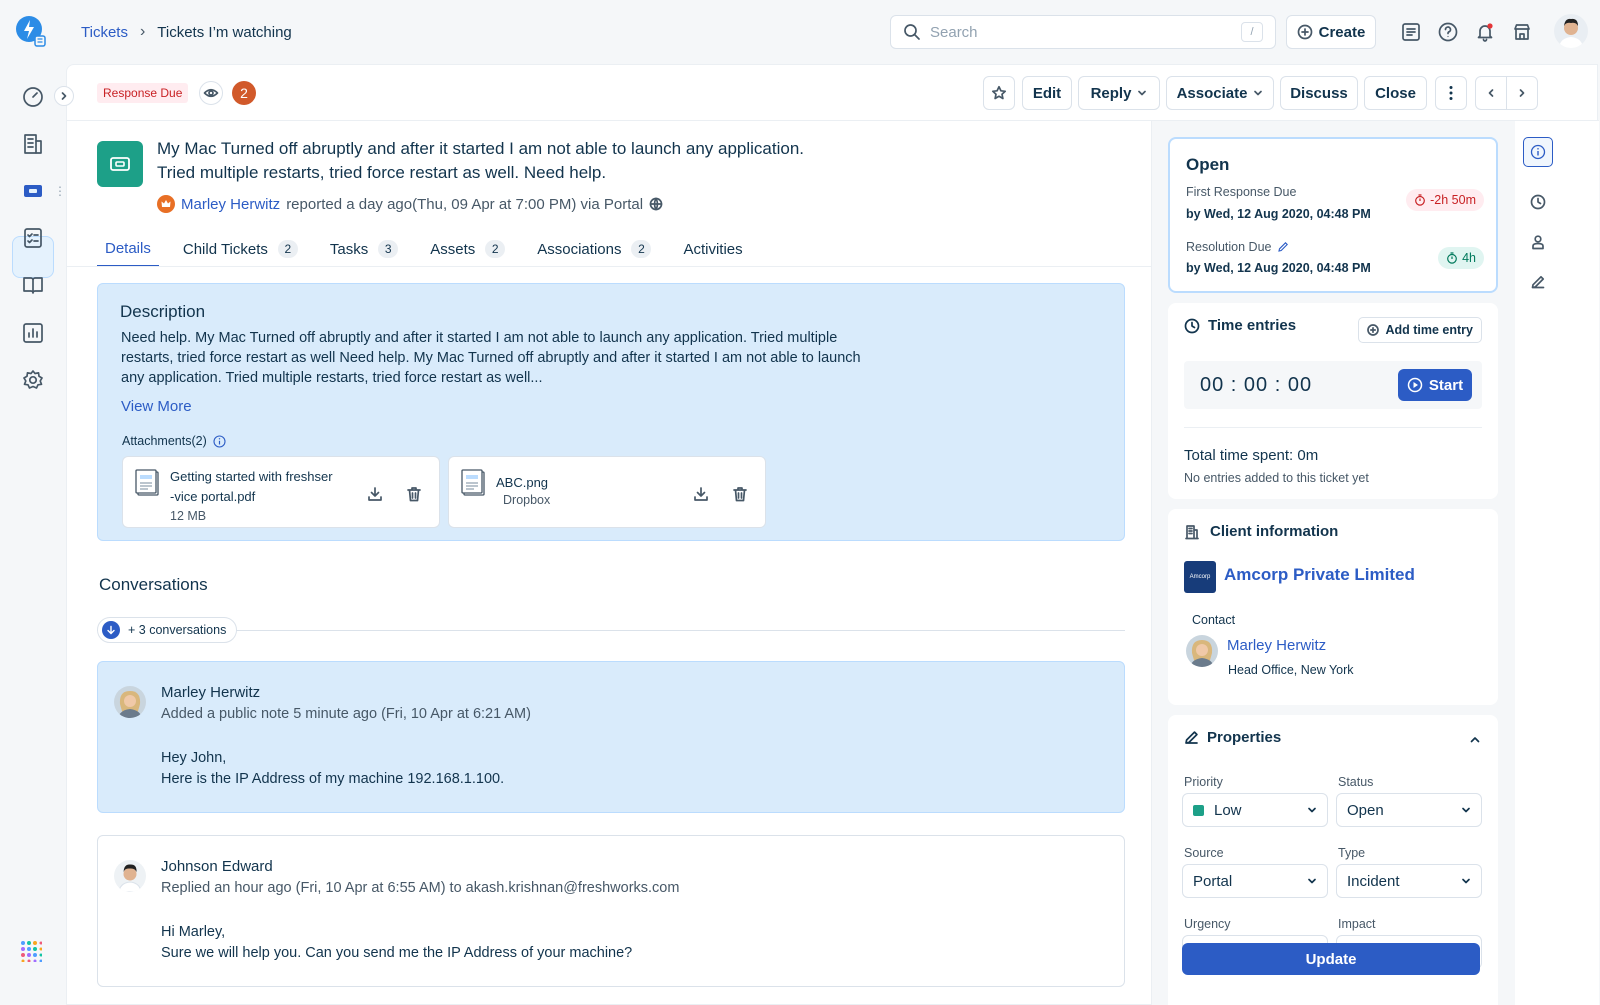 This screenshot has width=1600, height=1005. Describe the element at coordinates (1448, 32) in the screenshot. I see `help-icon` at that location.